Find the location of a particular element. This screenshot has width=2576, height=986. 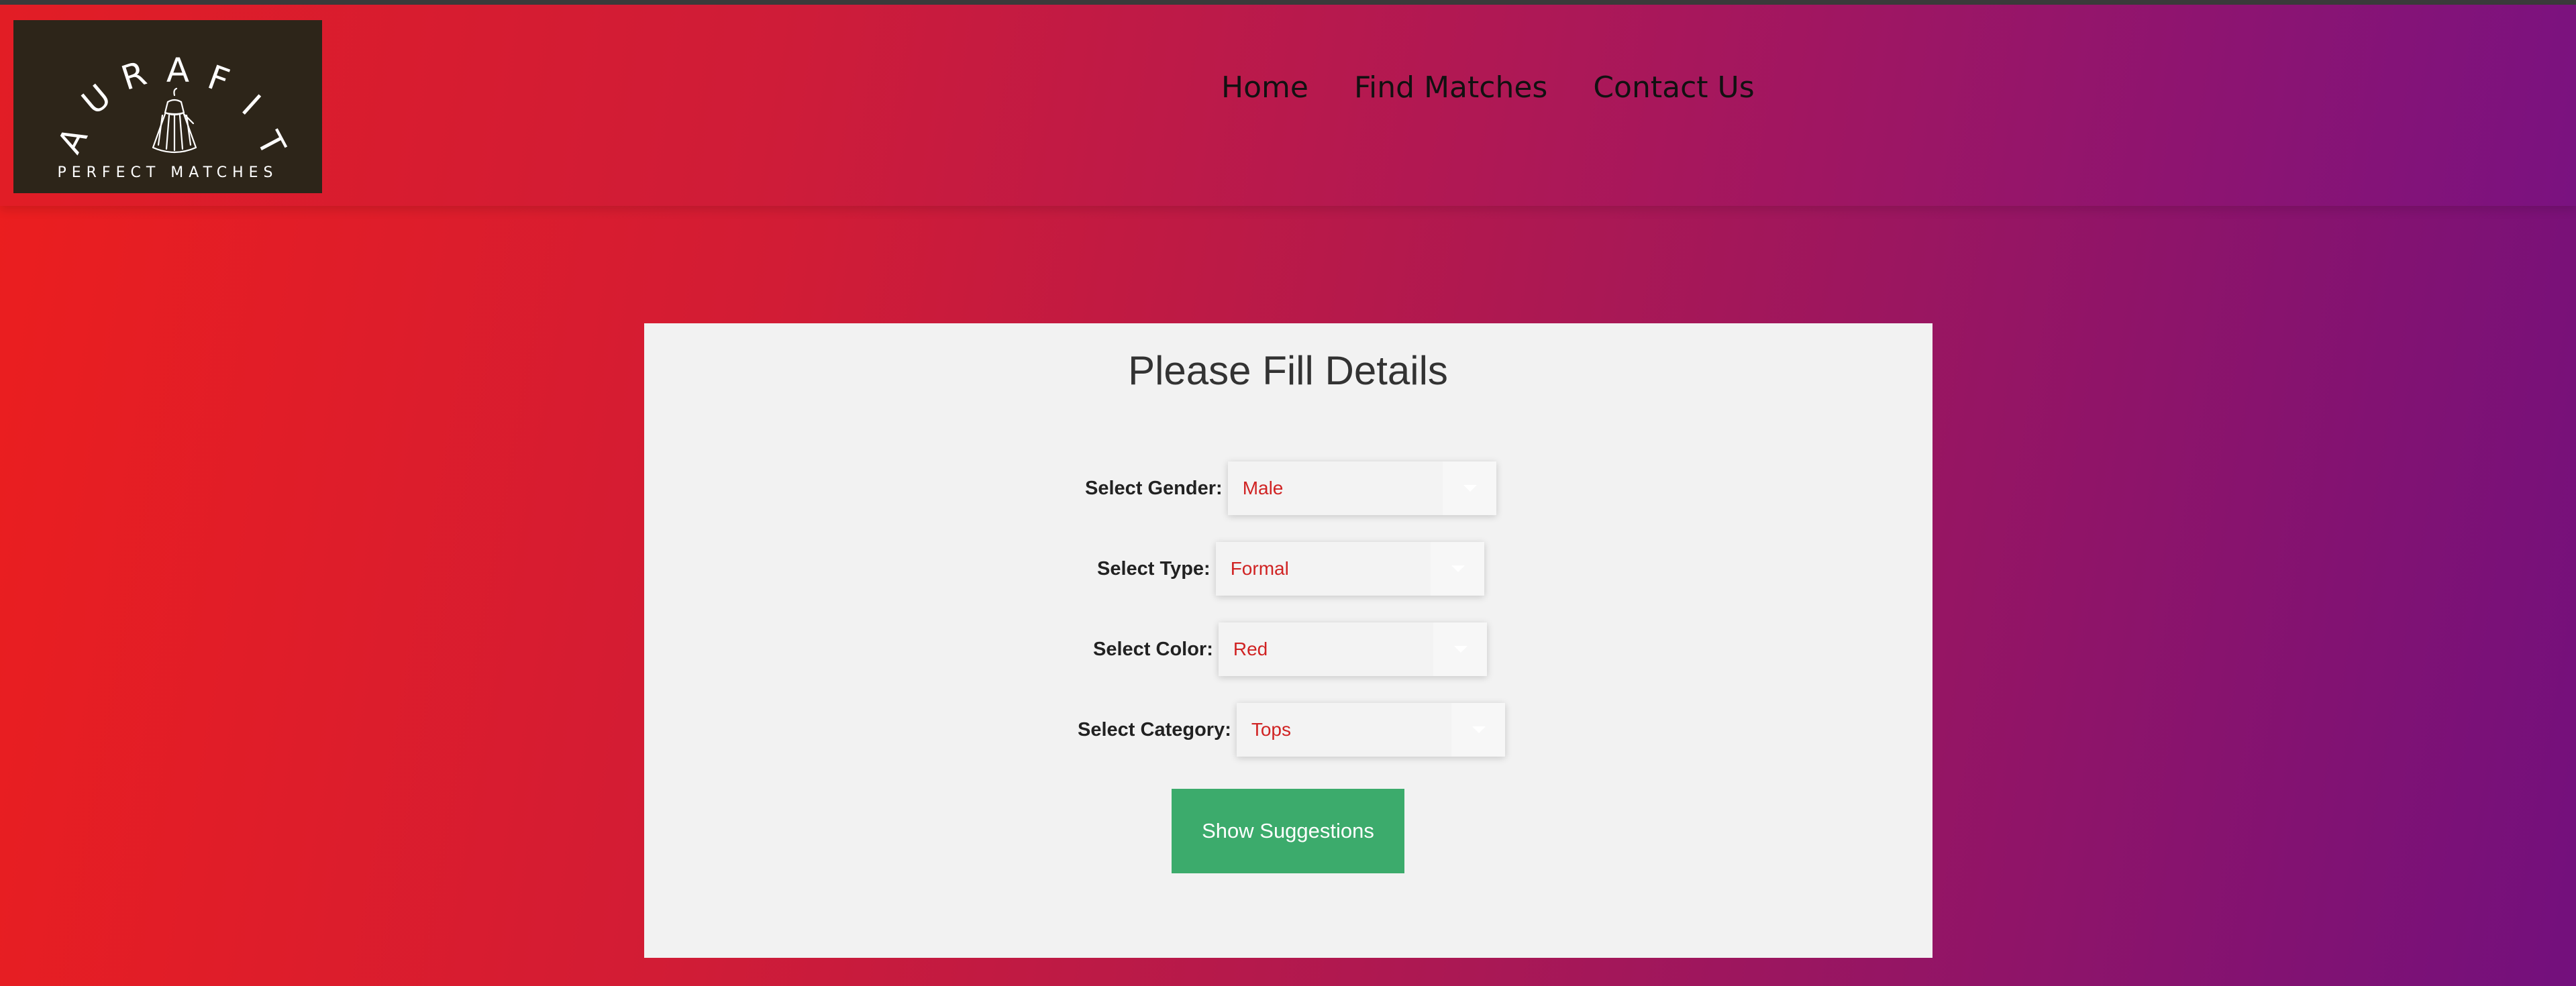

main-nav: Home Find Matches Contact Us is located at coordinates (1488, 87).